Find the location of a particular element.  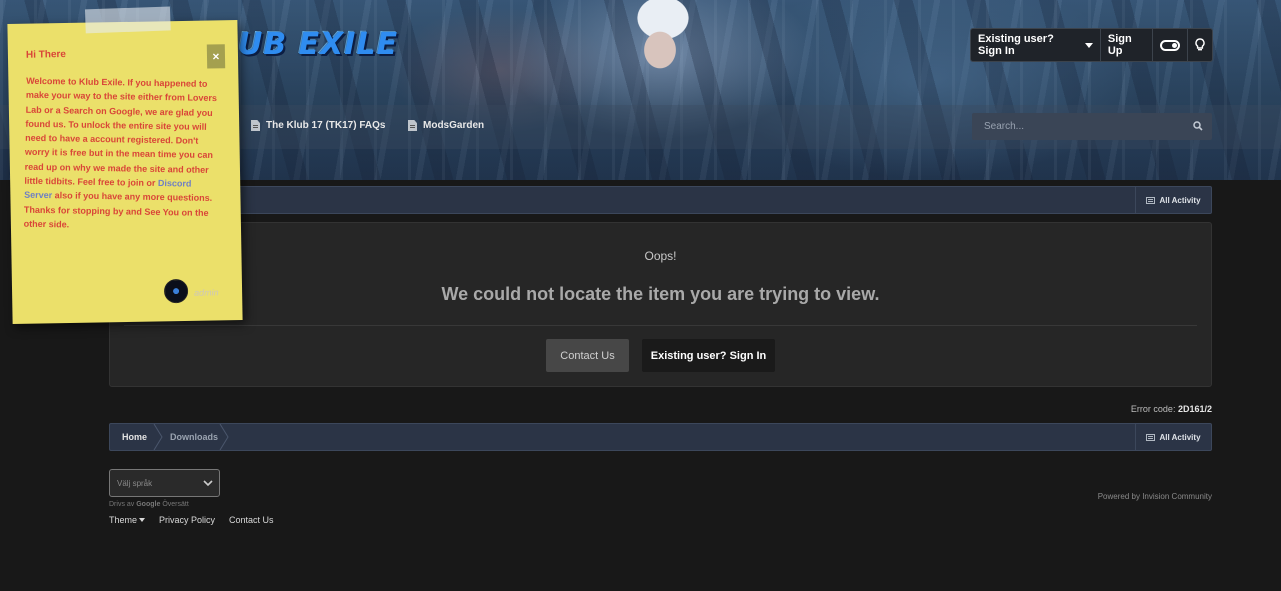

nav-item-modsgarden: ModsGarden is located at coordinates (446, 125).